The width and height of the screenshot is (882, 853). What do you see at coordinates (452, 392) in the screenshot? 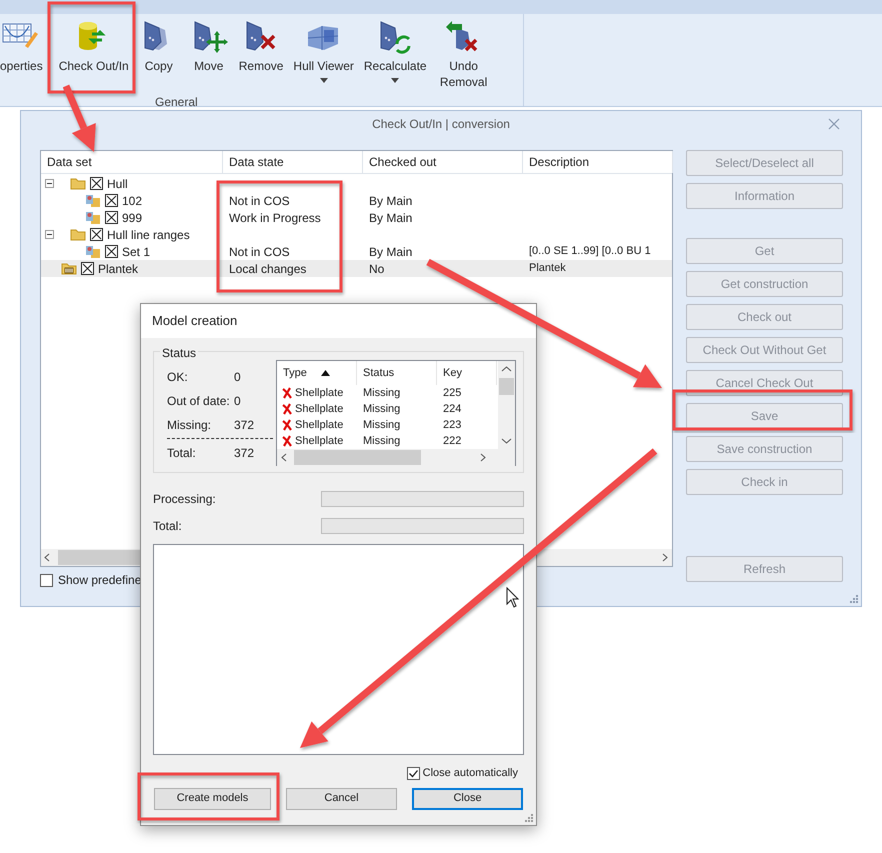
I see `table-cell: 225` at bounding box center [452, 392].